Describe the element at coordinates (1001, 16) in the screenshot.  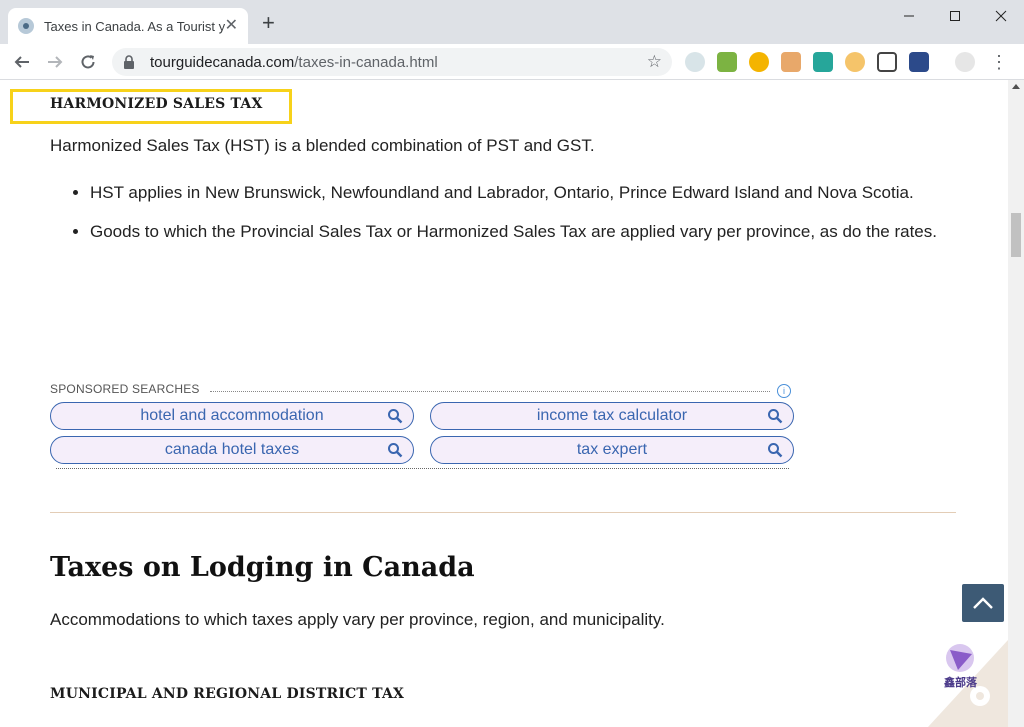
I see `close-window-icon` at that location.